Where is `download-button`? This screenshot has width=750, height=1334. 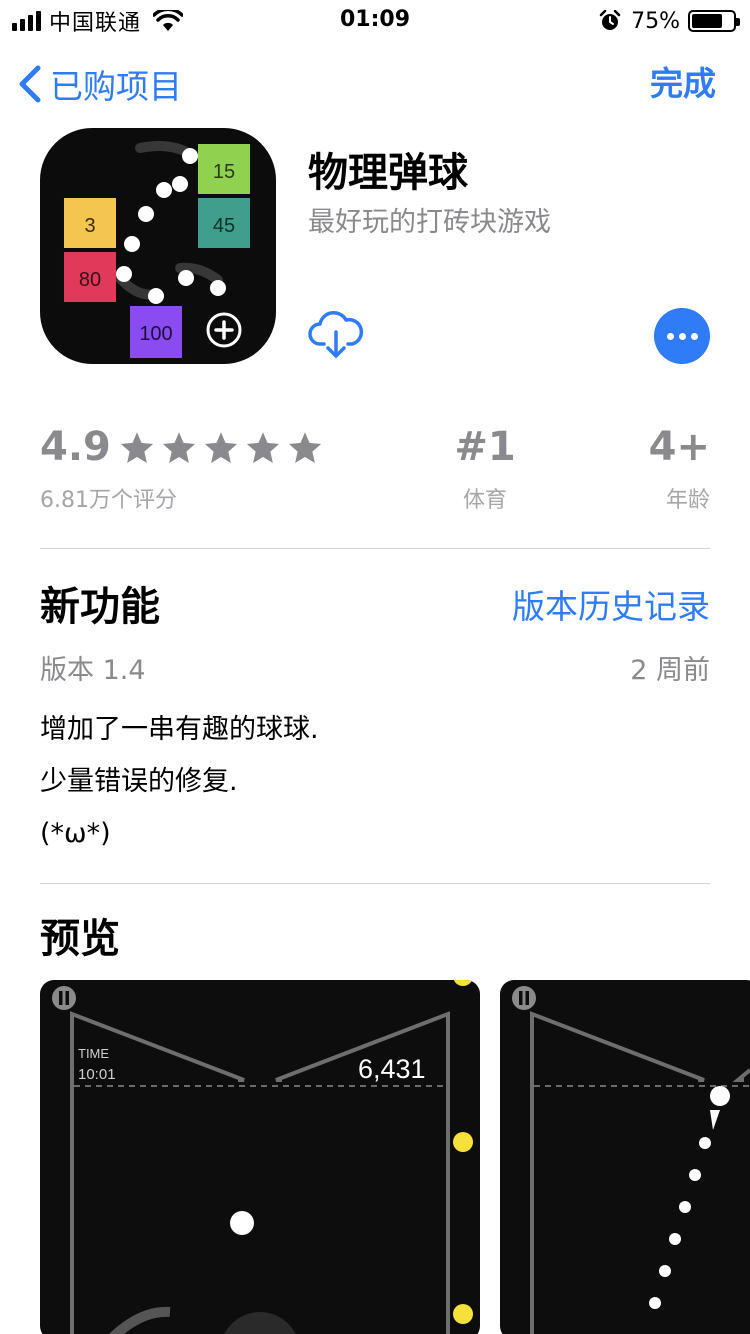
download-button is located at coordinates (336, 336).